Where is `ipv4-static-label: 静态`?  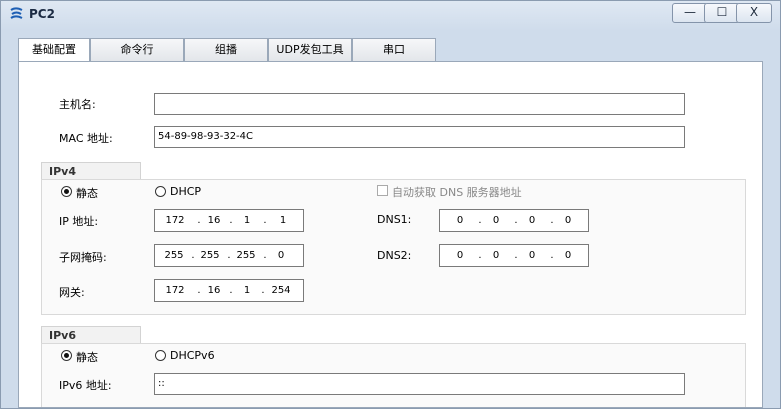 ipv4-static-label: 静态 is located at coordinates (87, 193).